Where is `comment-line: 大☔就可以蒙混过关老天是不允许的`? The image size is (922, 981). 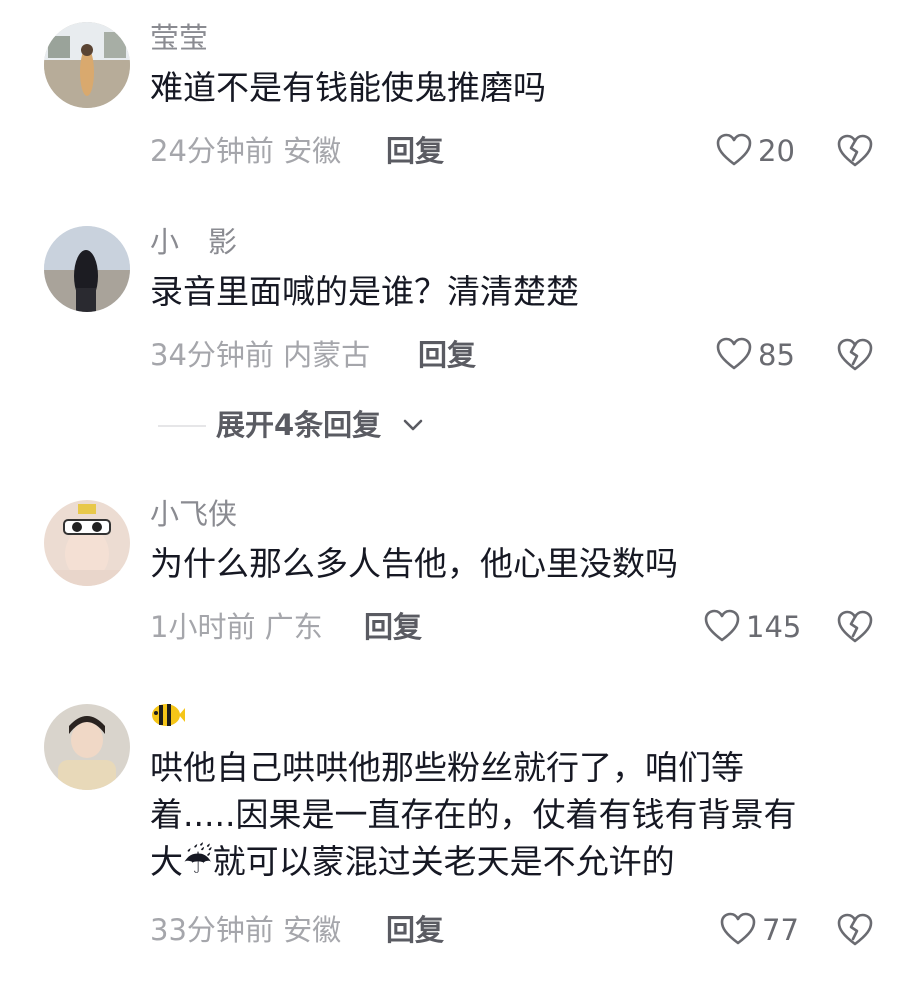
comment-line: 大☔就可以蒙混过关老天是不允许的 is located at coordinates (412, 861).